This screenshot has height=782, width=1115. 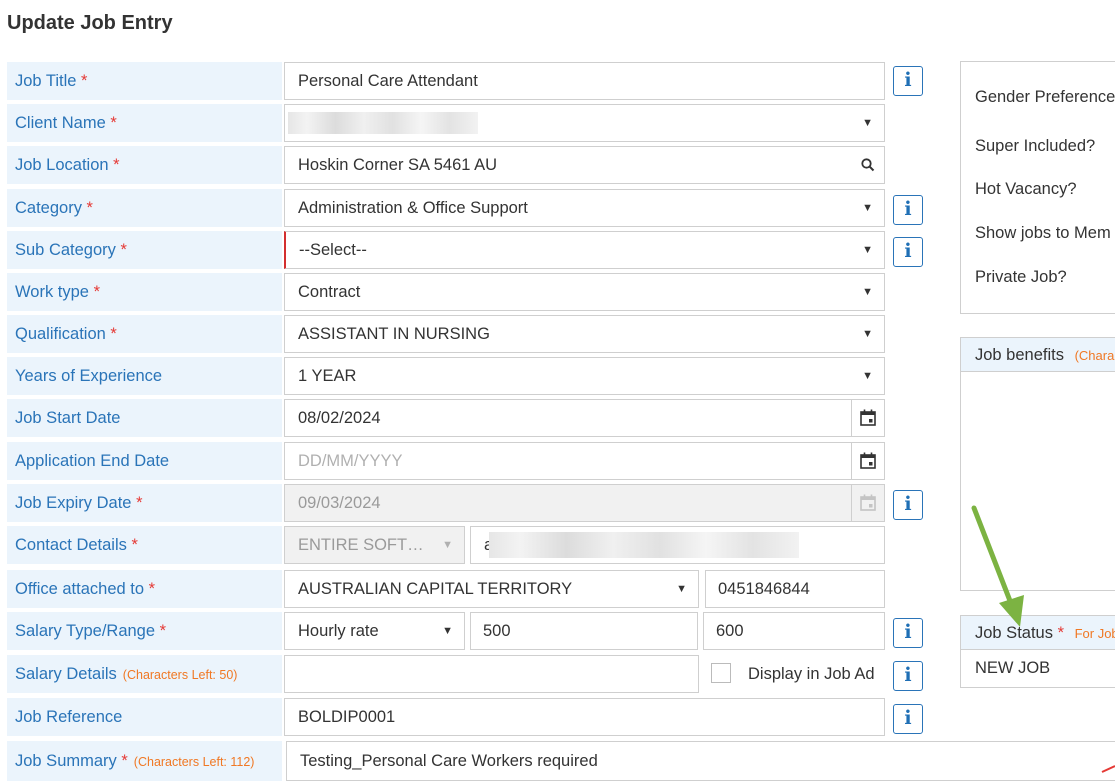 What do you see at coordinates (1021, 277) in the screenshot?
I see `private-job-label: Private Job?` at bounding box center [1021, 277].